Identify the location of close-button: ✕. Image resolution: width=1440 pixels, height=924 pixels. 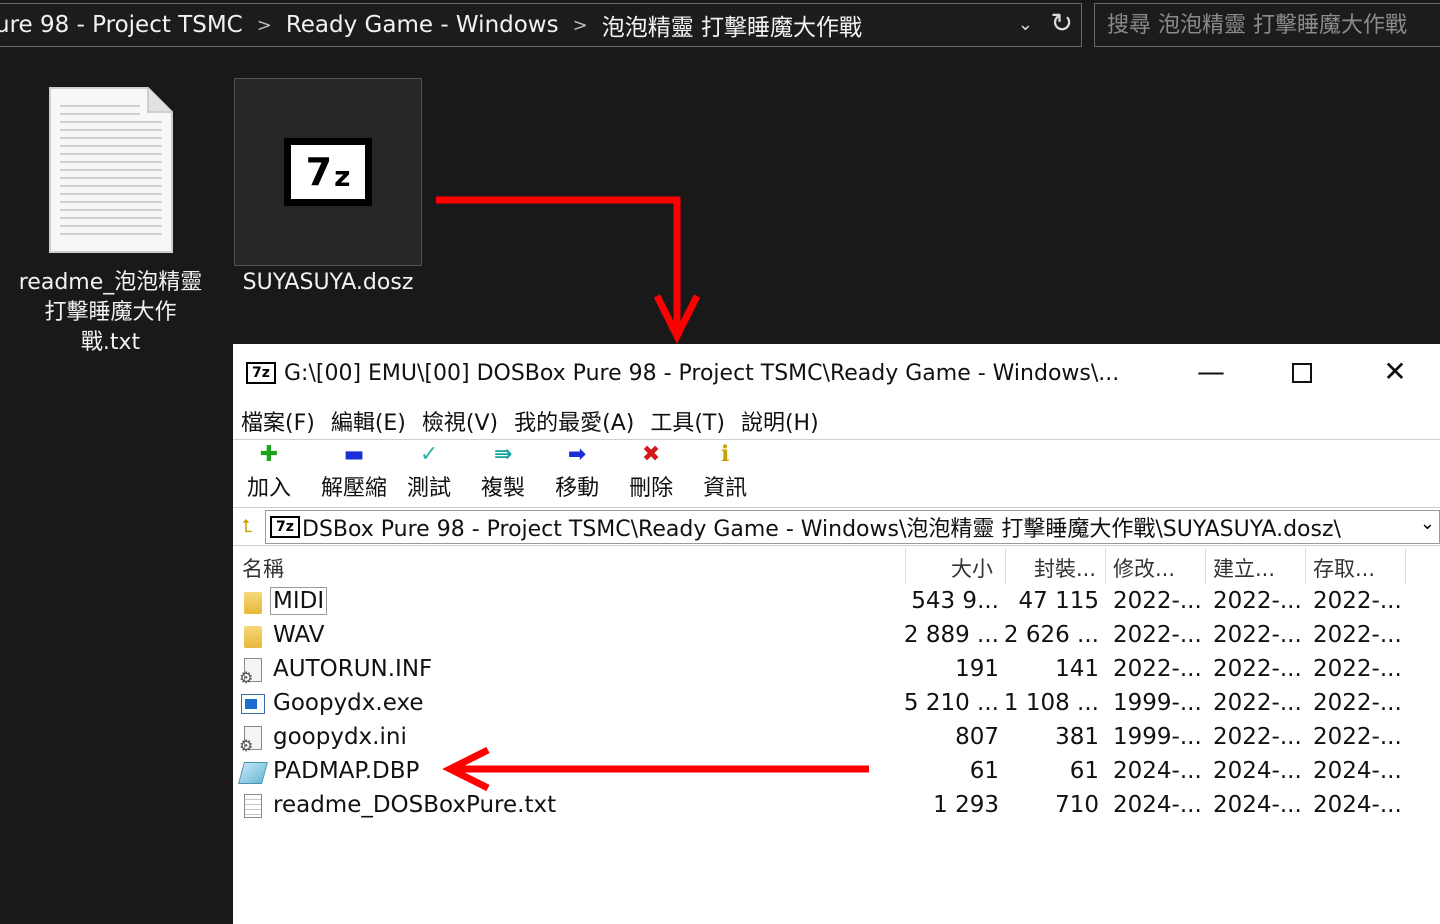
(1395, 372).